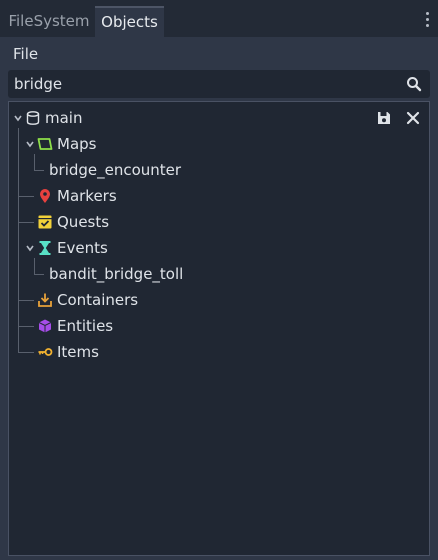 The width and height of the screenshot is (438, 560). I want to click on tab-bar: FileSystem Objects, so click(219, 18).